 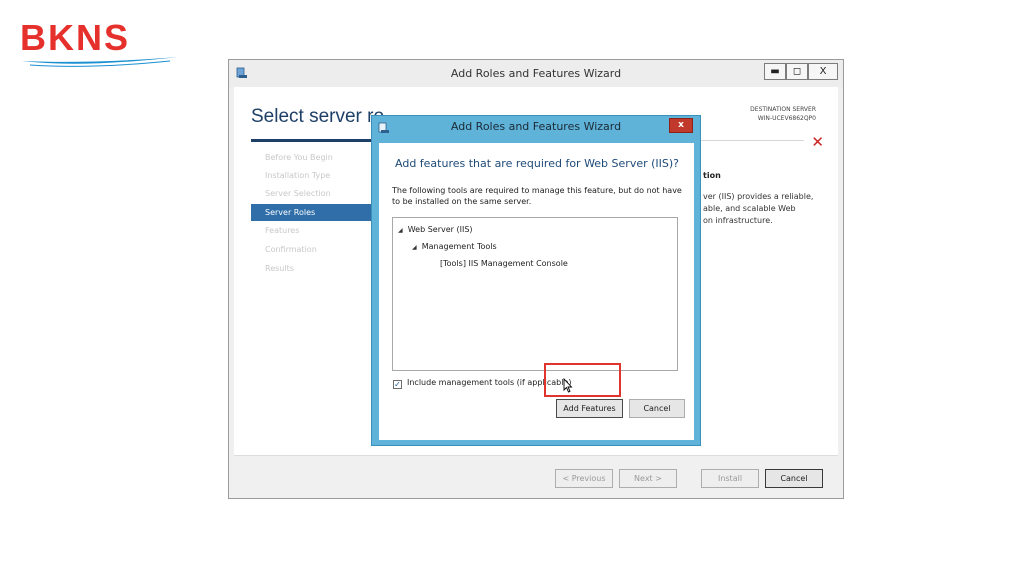 What do you see at coordinates (657, 408) in the screenshot?
I see `dialog-cancel-button: Cancel` at bounding box center [657, 408].